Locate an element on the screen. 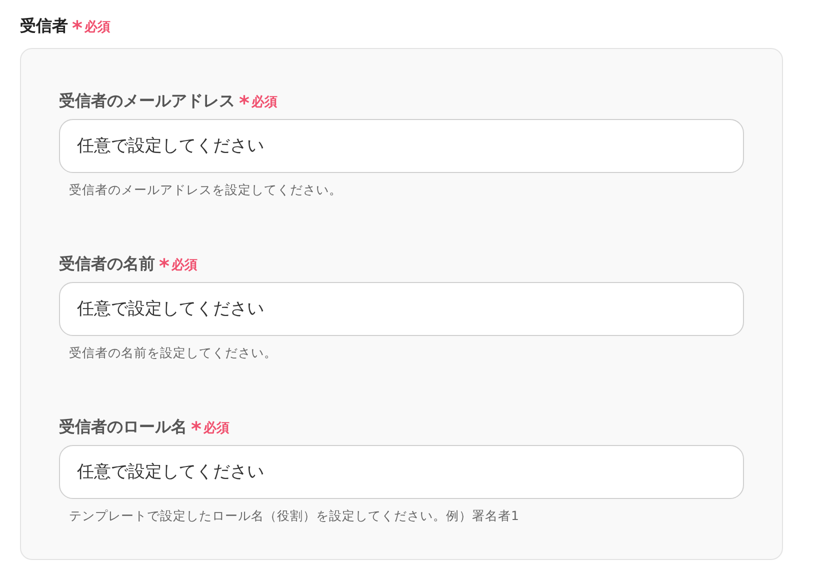 This screenshot has height=588, width=823. field-label: 受信者のメールアドレス is located at coordinates (147, 101).